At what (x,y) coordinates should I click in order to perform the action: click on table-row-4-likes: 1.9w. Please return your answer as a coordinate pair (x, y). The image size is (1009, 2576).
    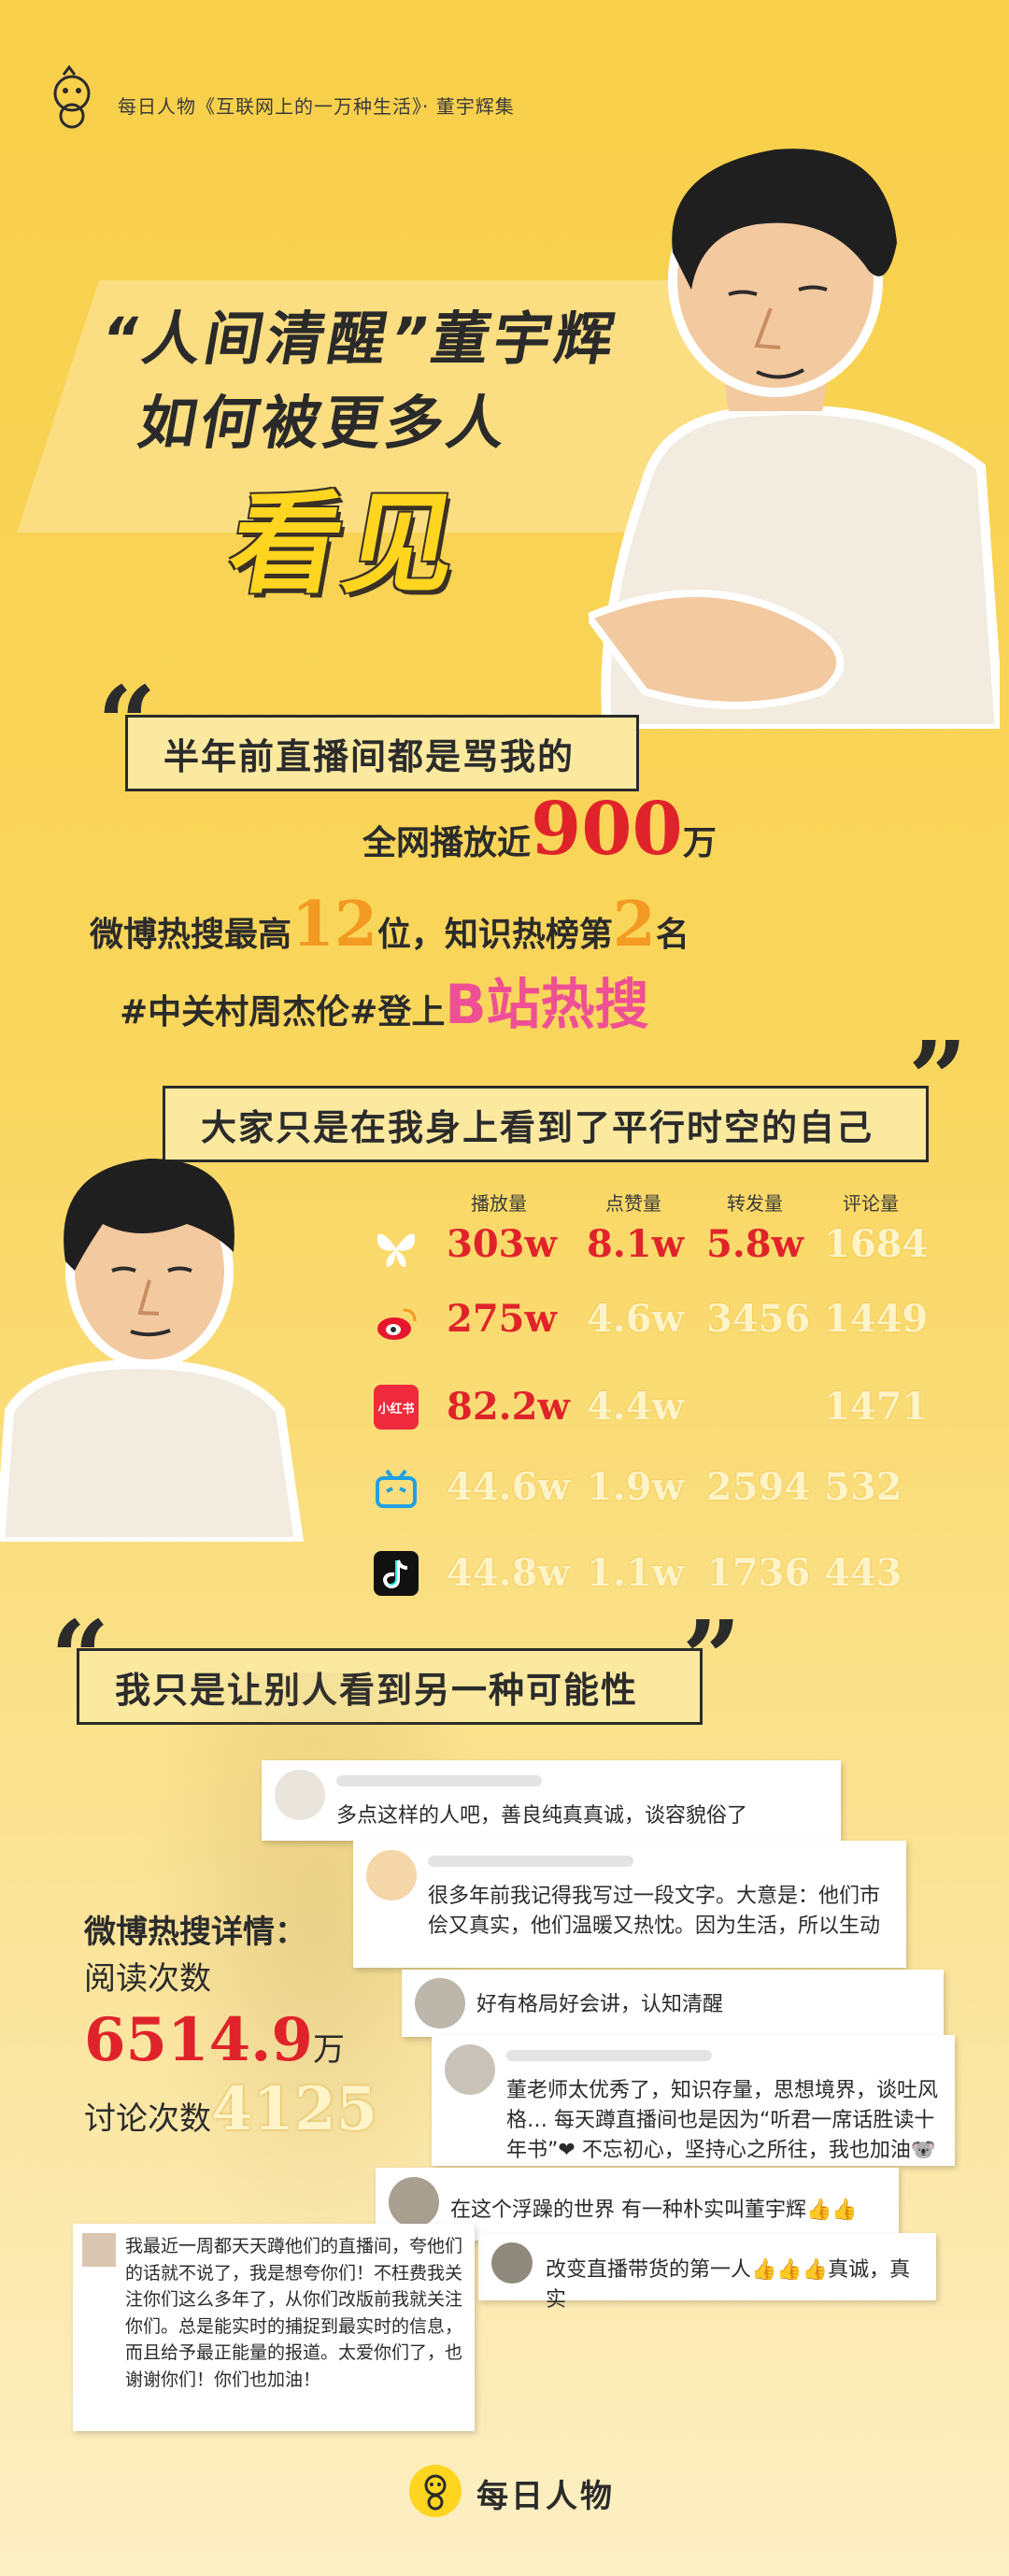
    Looking at the image, I should click on (636, 1487).